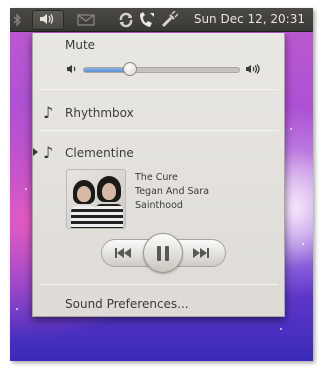 Image resolution: width=325 pixels, height=377 pixels. I want to click on track-title: Tegan And Sara, so click(172, 191).